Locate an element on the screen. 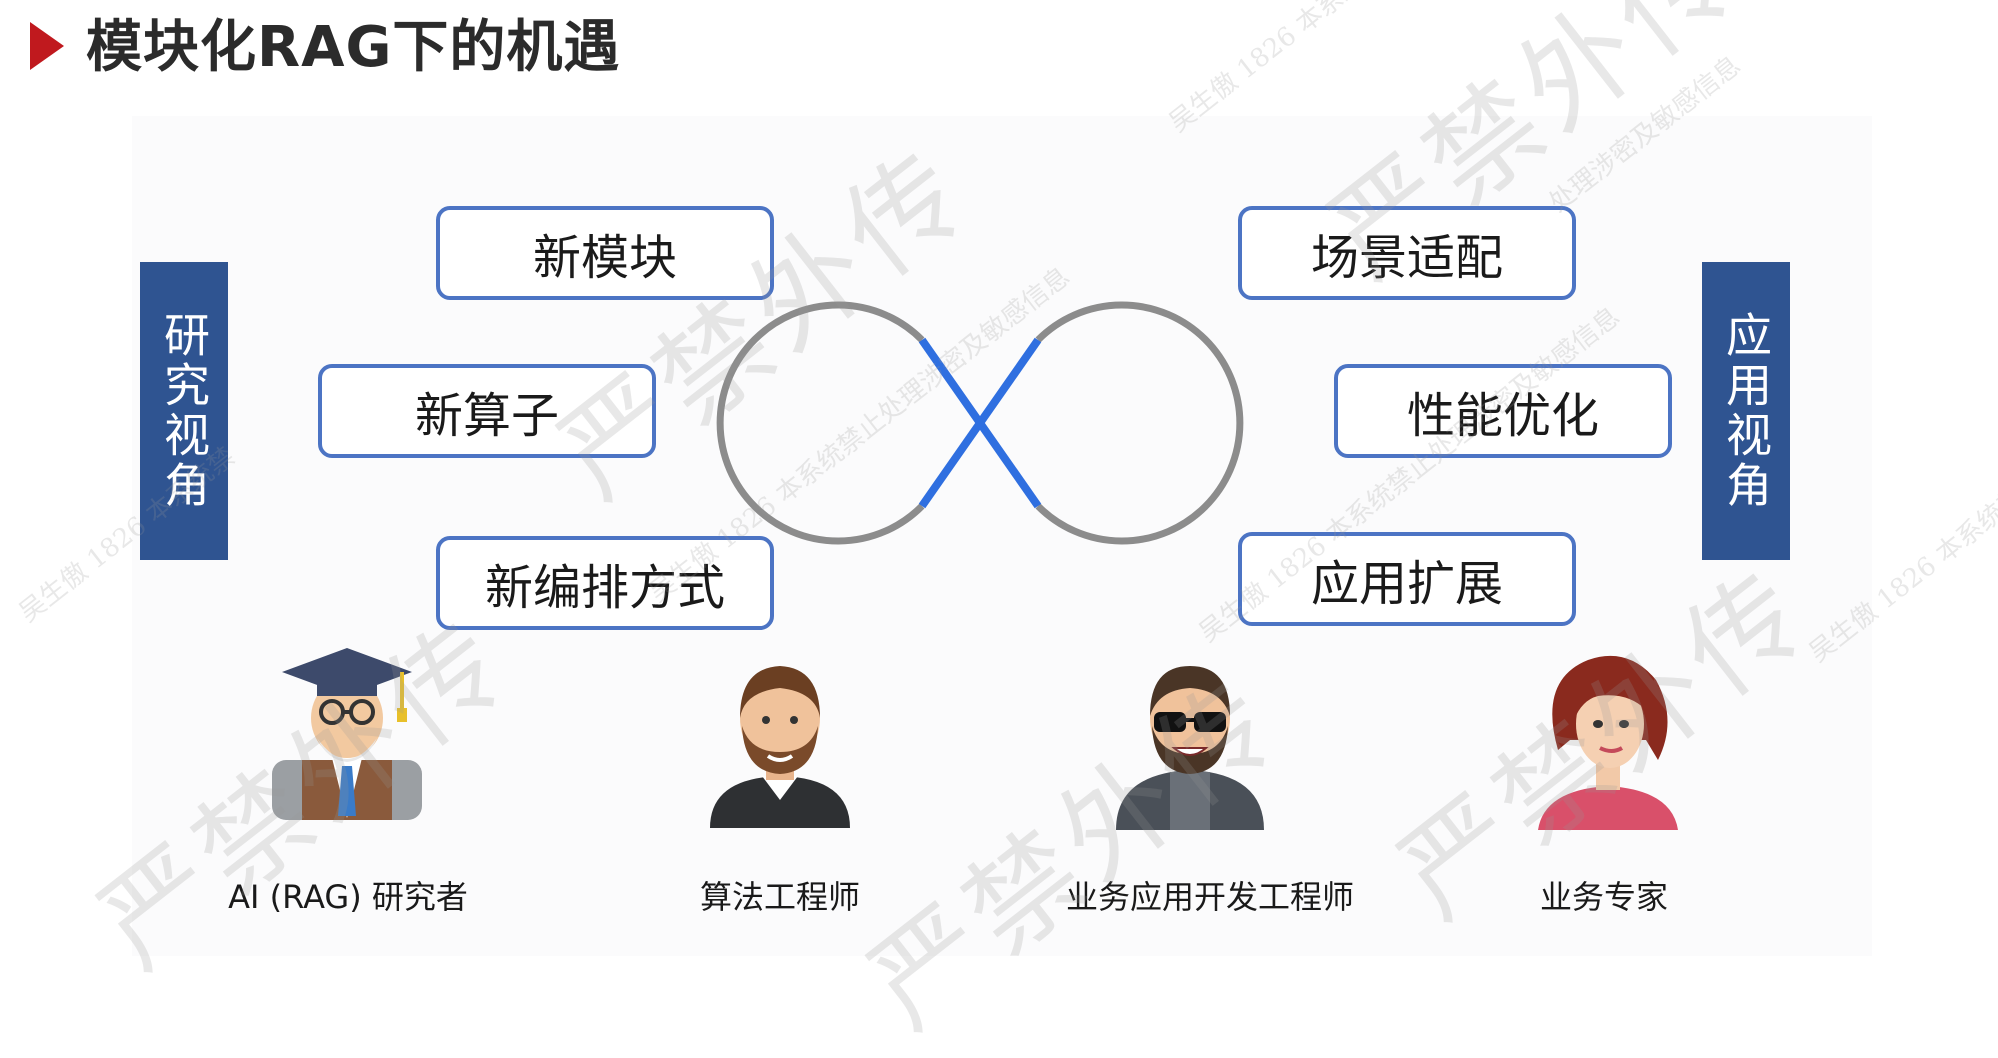 The image size is (1998, 1058). role-caption-algorithm-engineer: 算法工程师 is located at coordinates (779, 897).